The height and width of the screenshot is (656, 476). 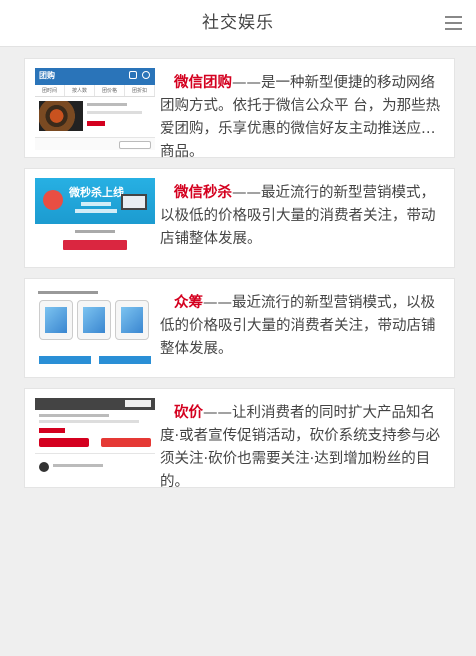 I want to click on thumb-join-button, so click(x=64, y=442).